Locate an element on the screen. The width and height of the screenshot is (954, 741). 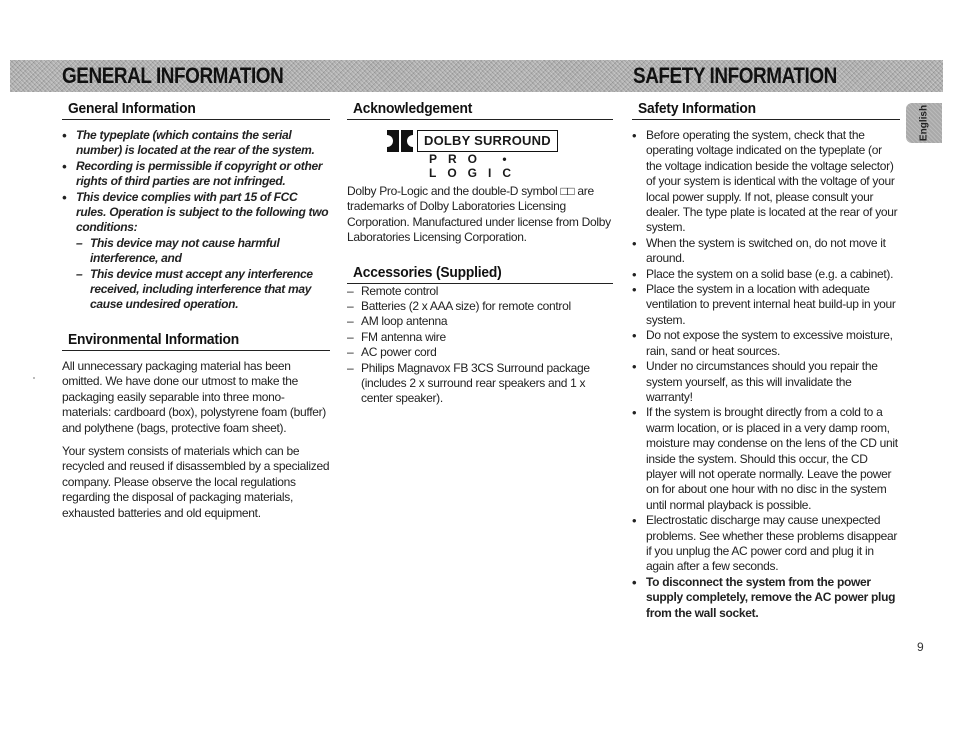
section-heading: Accessories (Supplied) is located at coordinates (480, 272).